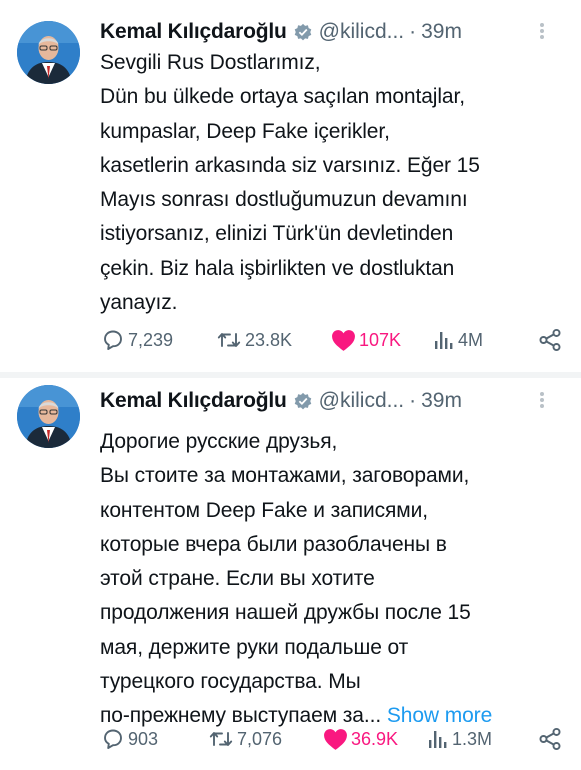 Image resolution: width=581 pixels, height=770 pixels. What do you see at coordinates (210, 62) in the screenshot?
I see `tweet-text-line: Sevgili Rus Dostlarımız,` at bounding box center [210, 62].